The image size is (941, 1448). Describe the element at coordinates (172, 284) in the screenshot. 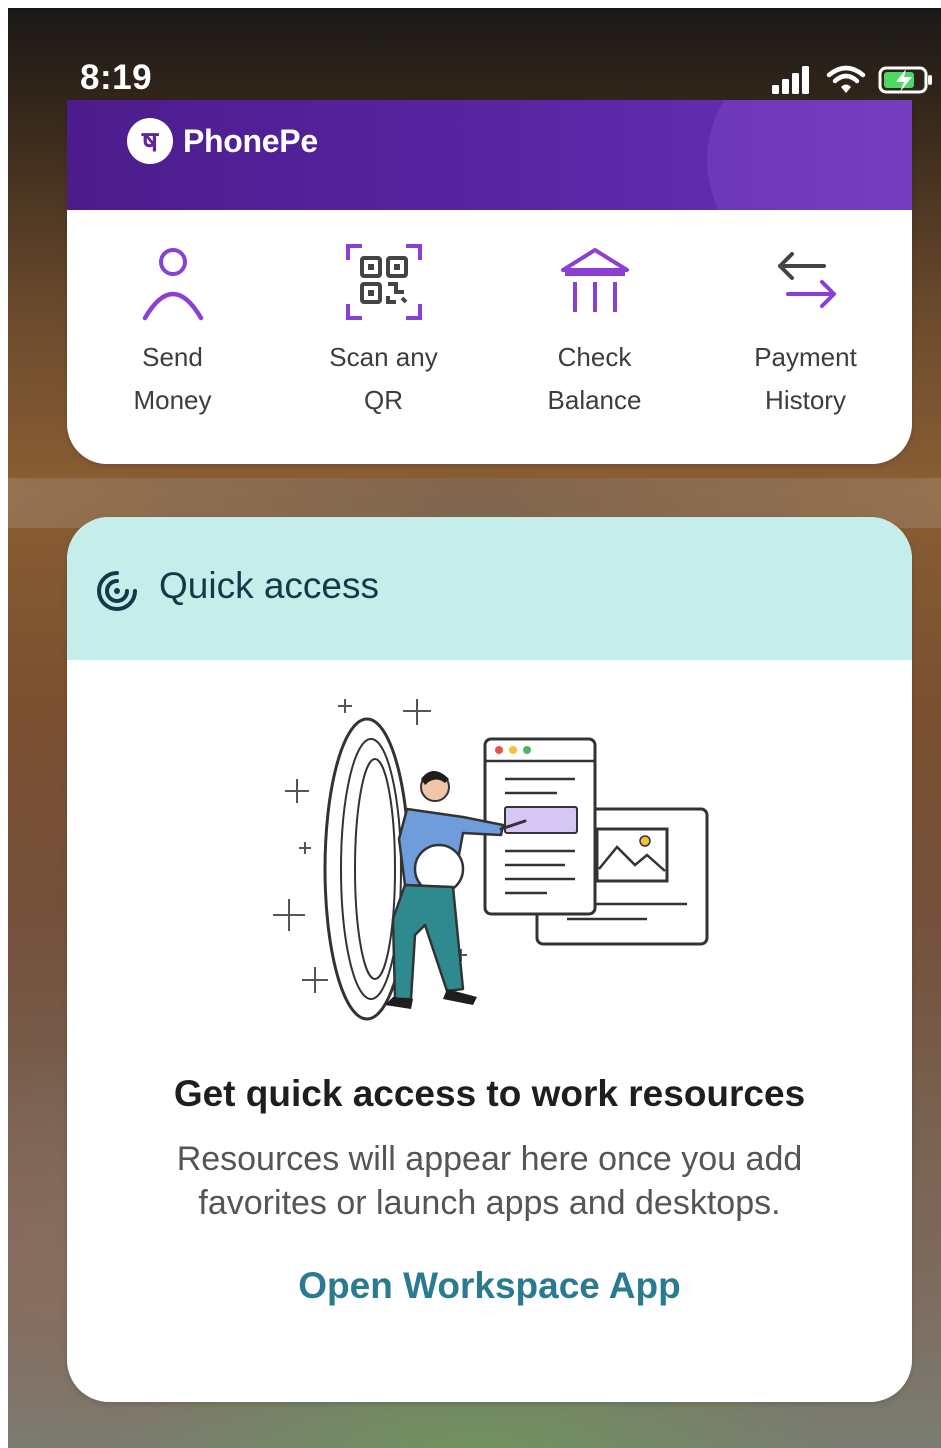

I see `person-icon` at that location.